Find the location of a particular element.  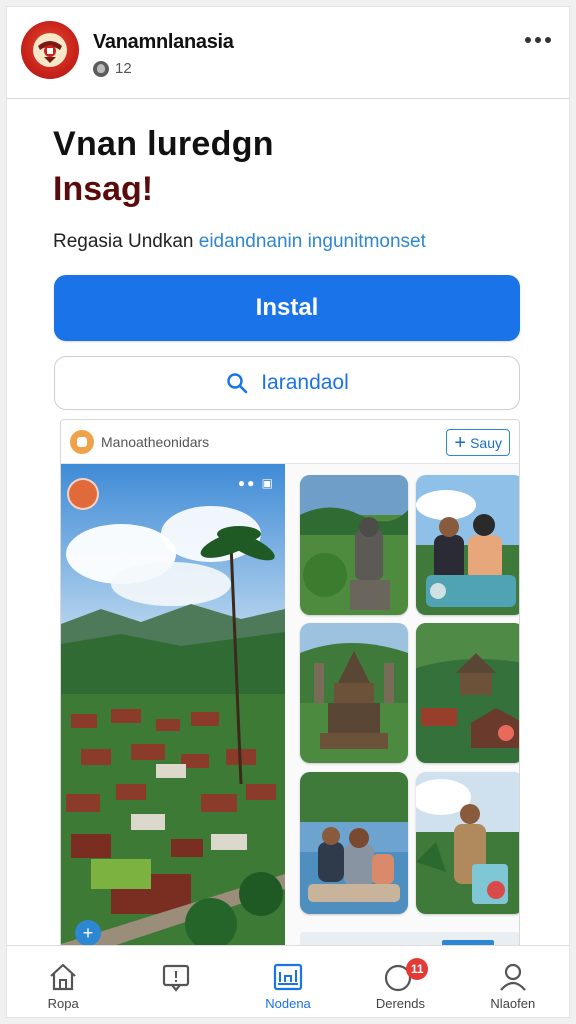

nav-notifications: 11 Derends is located at coordinates (400, 981).